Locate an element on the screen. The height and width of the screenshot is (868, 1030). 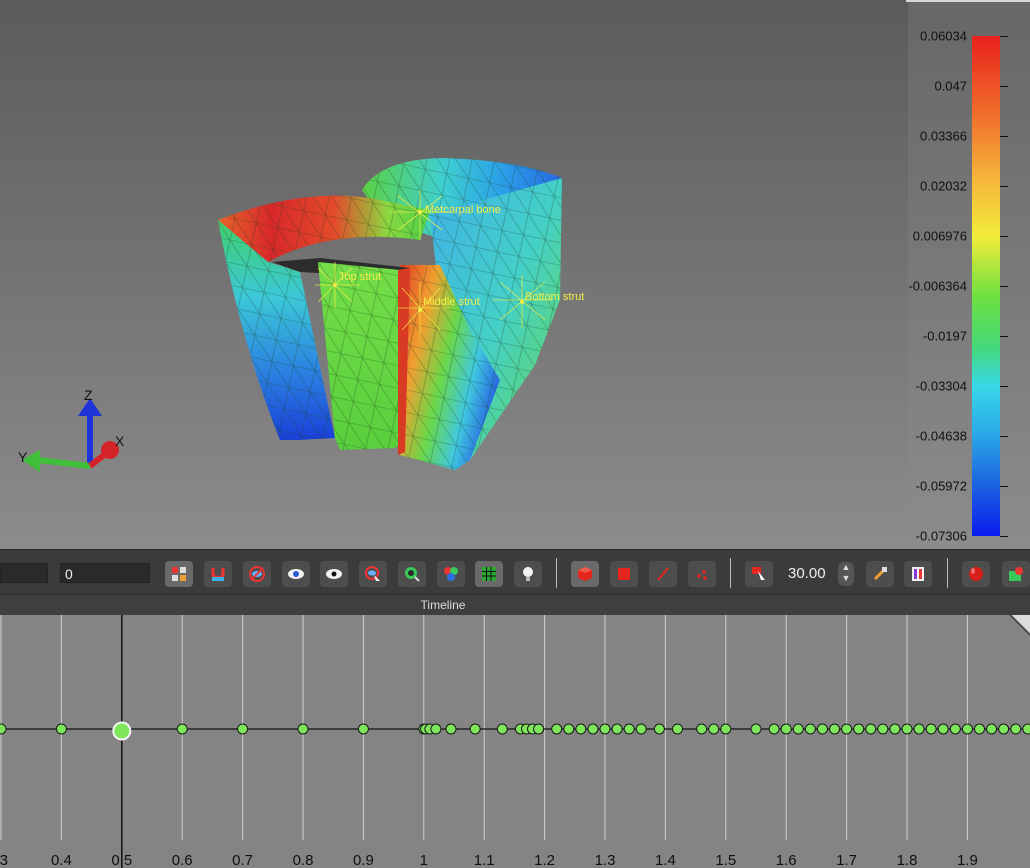
timeline-tick-label: 1.4 is located at coordinates (665, 860).